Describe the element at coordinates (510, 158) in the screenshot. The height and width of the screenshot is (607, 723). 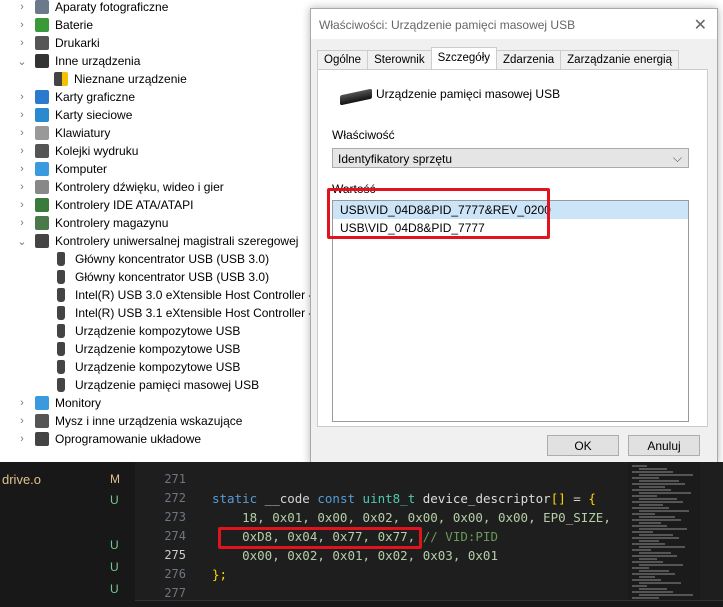
I see `property-select: Identyfikatory sprzętu ⌵` at that location.